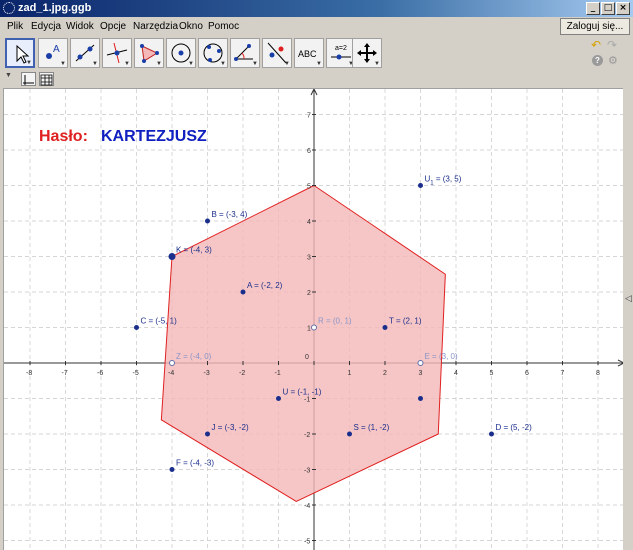 The height and width of the screenshot is (550, 633). I want to click on toggle-grid-button, so click(46, 79).